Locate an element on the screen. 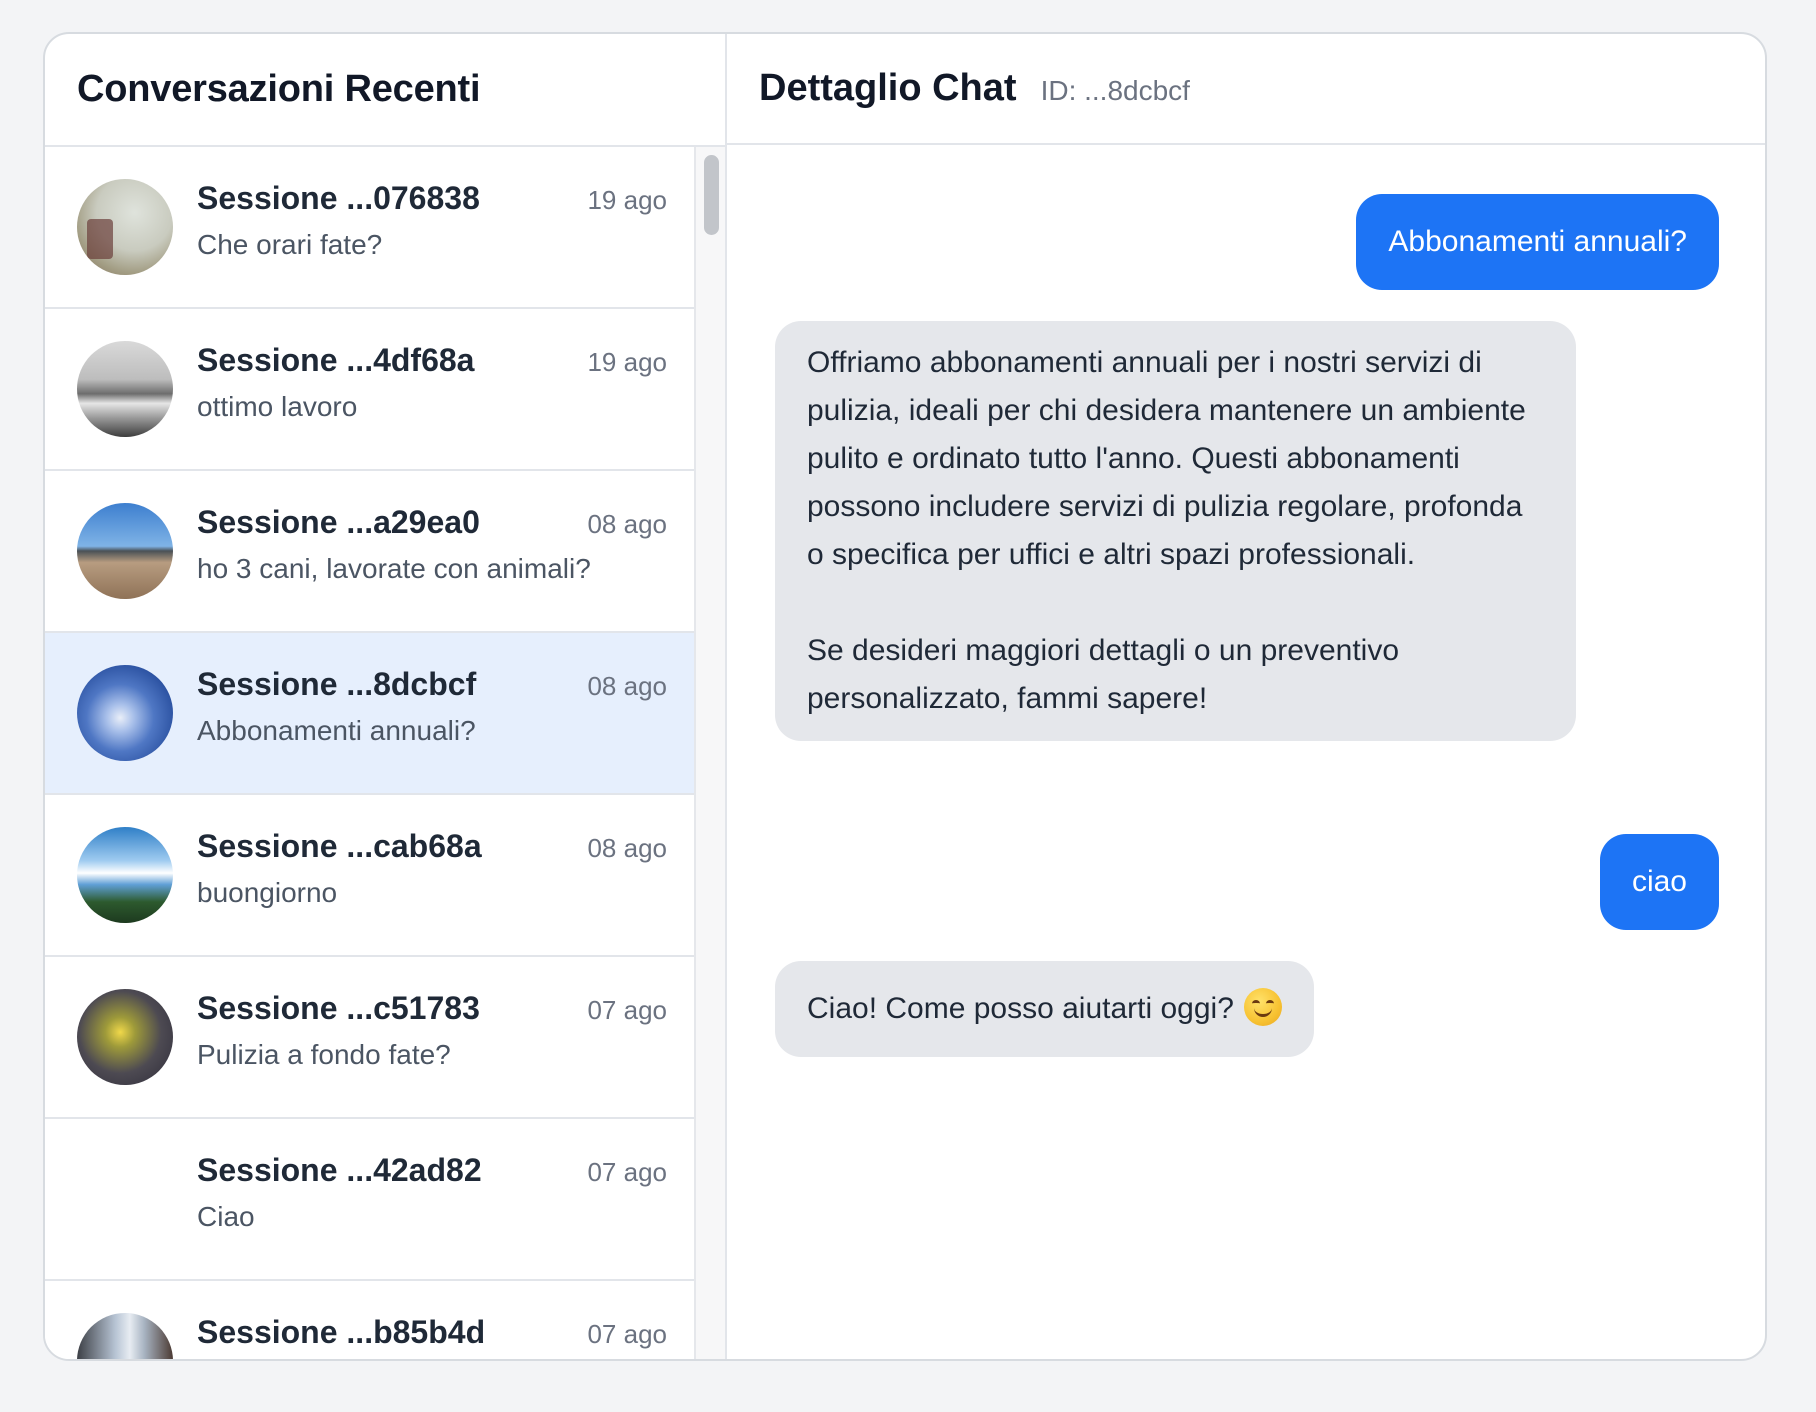  message-preview: Abbonamenti annuali? is located at coordinates (336, 731).